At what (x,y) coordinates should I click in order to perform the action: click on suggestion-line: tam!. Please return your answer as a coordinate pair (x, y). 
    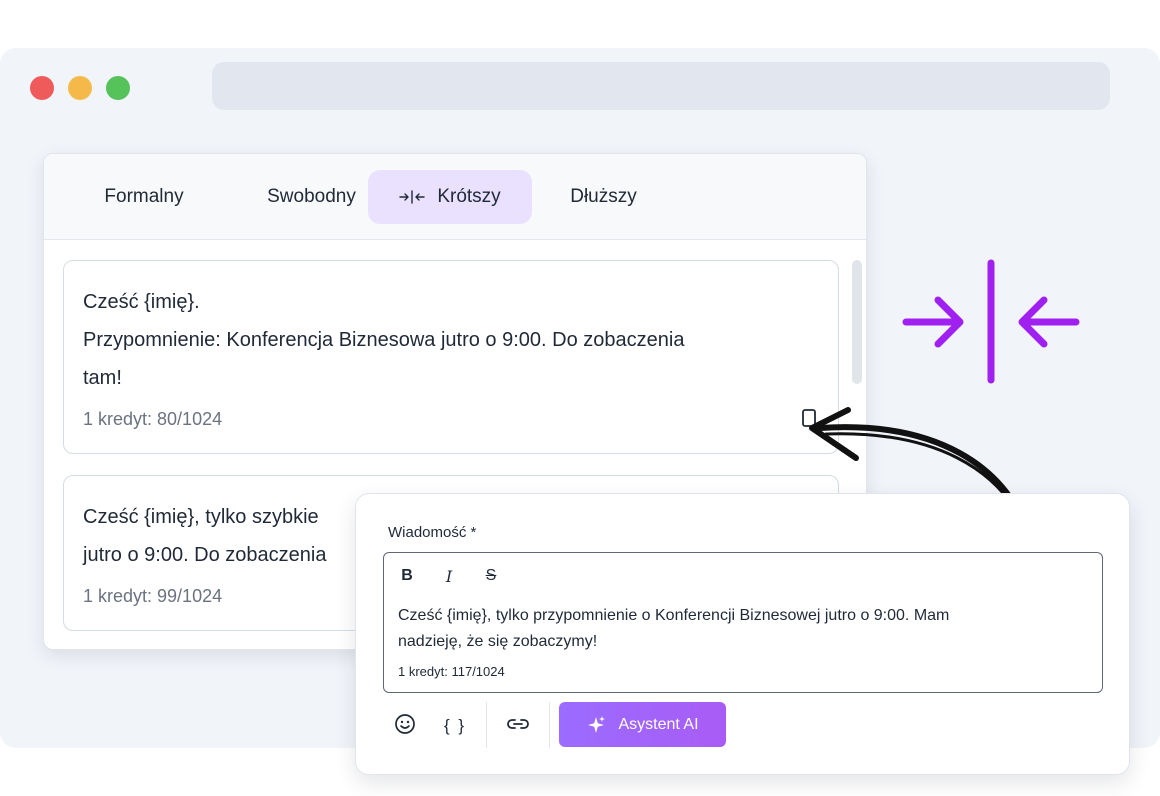
    Looking at the image, I should click on (102, 378).